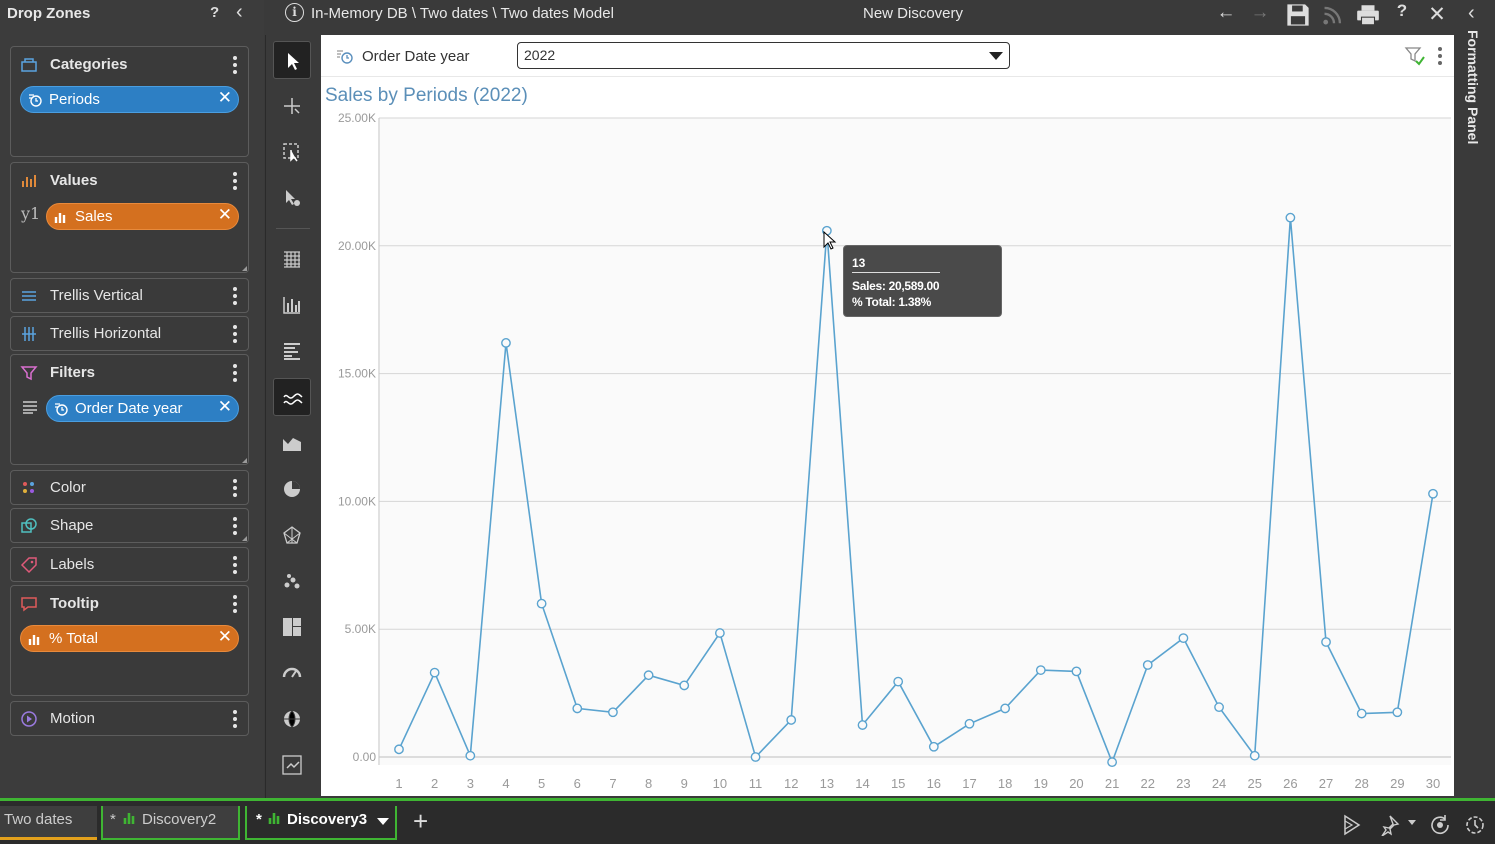  I want to click on zone-shape: Shape, so click(129, 525).